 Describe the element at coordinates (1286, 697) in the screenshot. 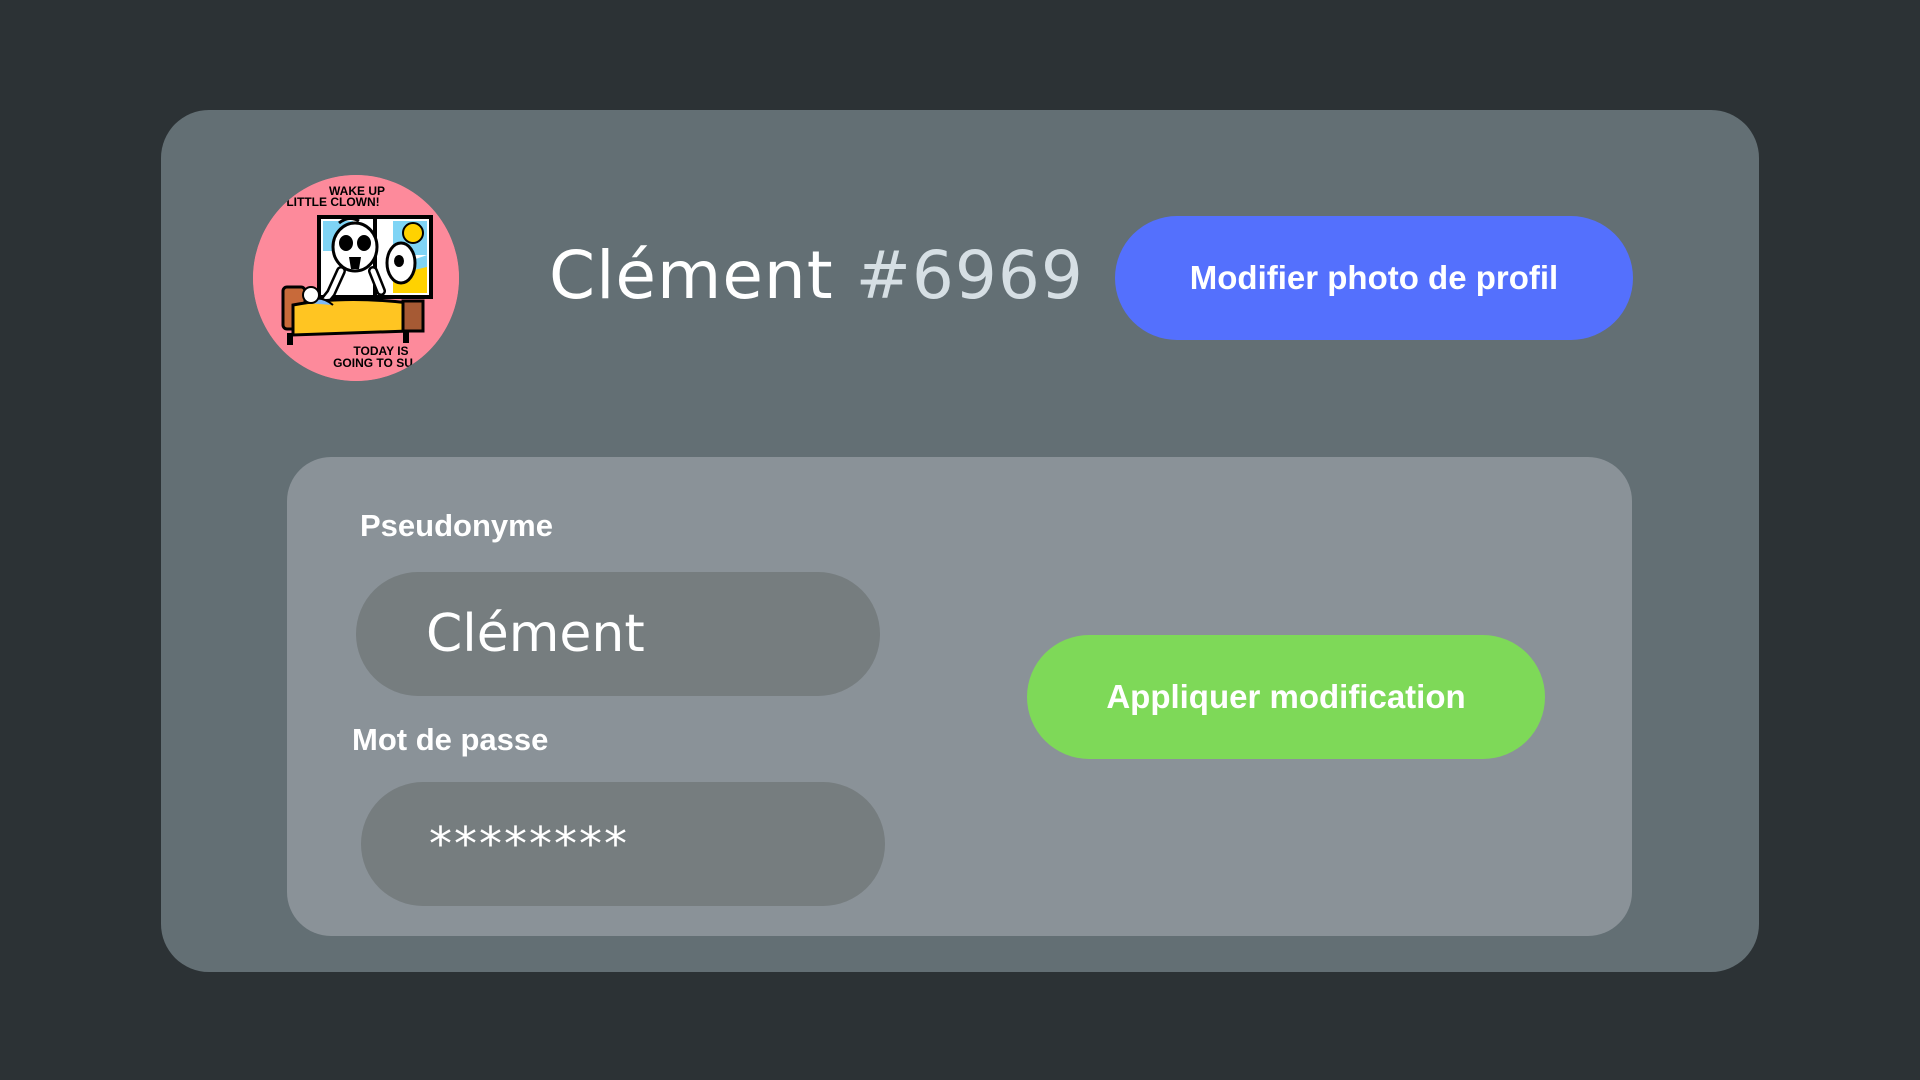

I see `apply-changes-button: Appliquer modification` at that location.